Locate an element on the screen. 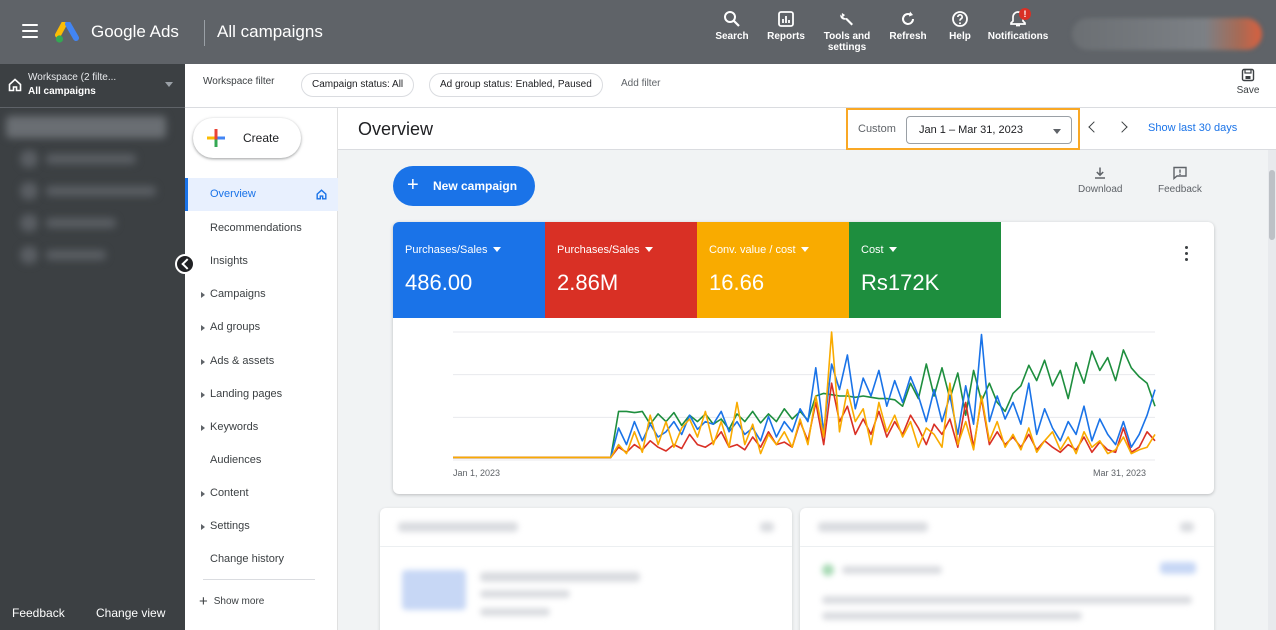  reports-button: Reports is located at coordinates (786, 33).